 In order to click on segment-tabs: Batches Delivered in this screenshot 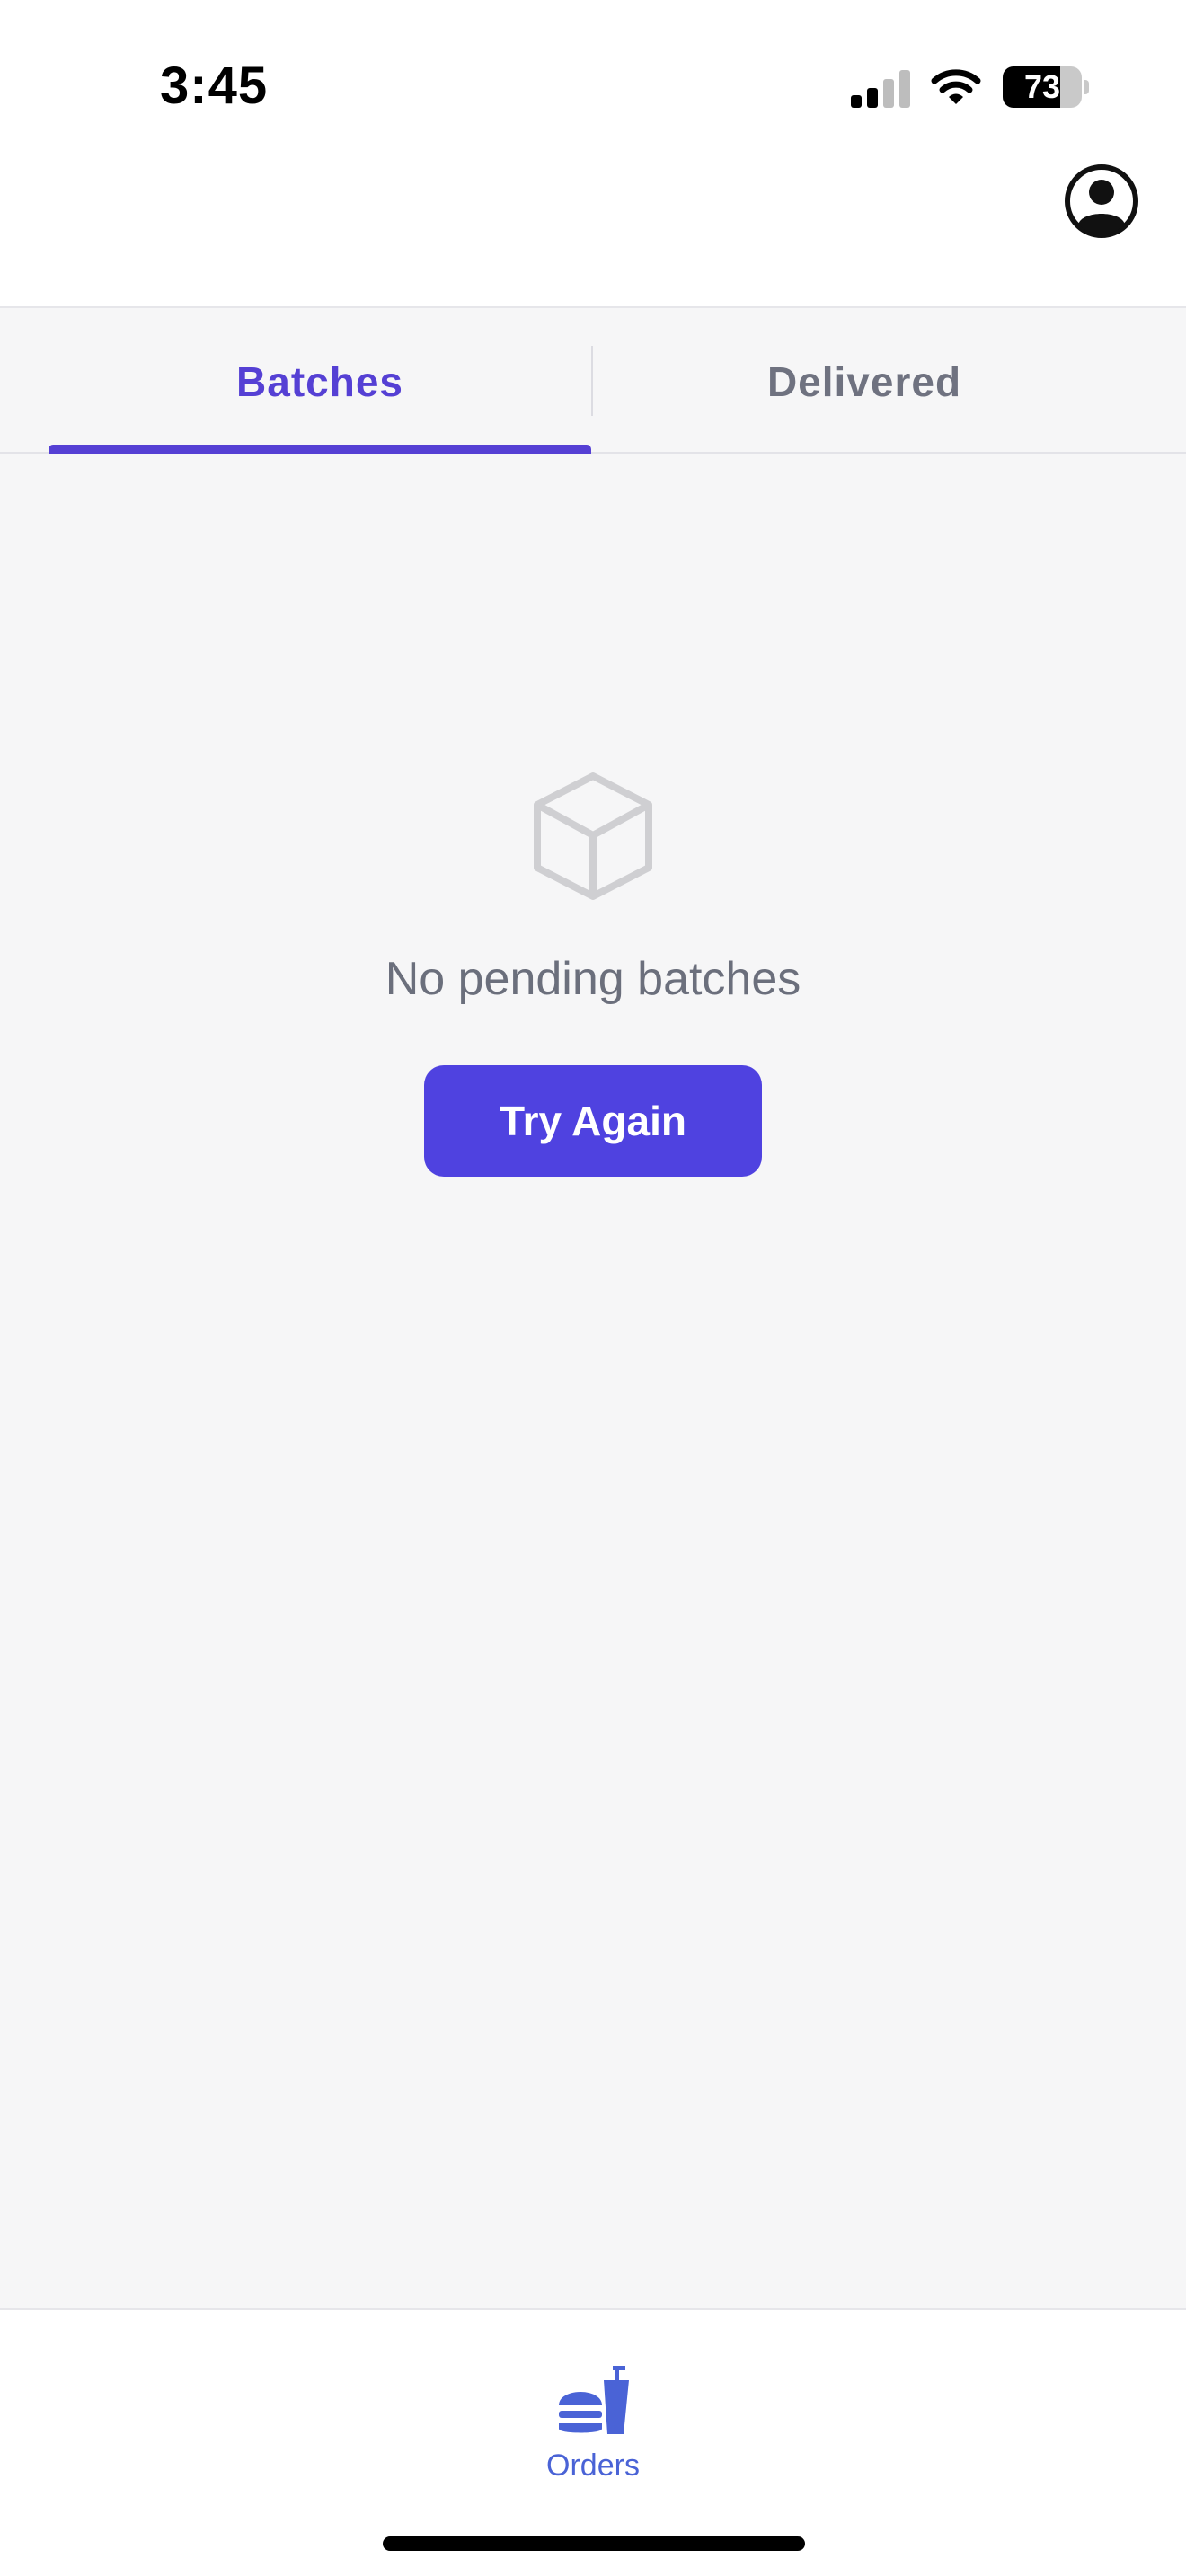, I will do `click(593, 382)`.